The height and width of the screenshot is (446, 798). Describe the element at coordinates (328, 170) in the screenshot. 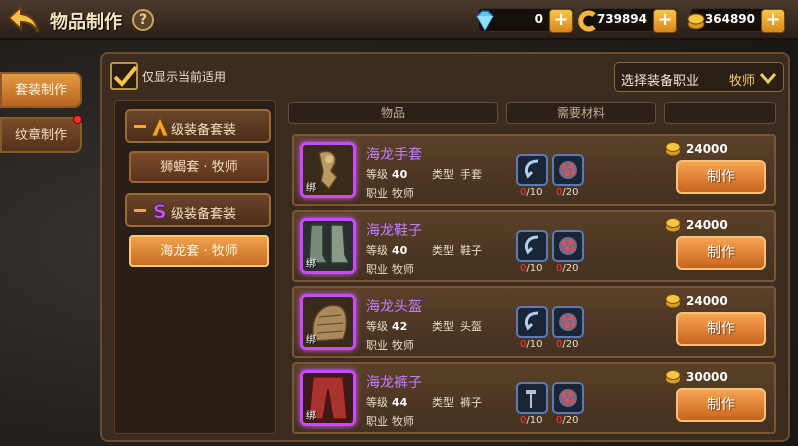

I see `item-icon-gloves: 绑` at that location.